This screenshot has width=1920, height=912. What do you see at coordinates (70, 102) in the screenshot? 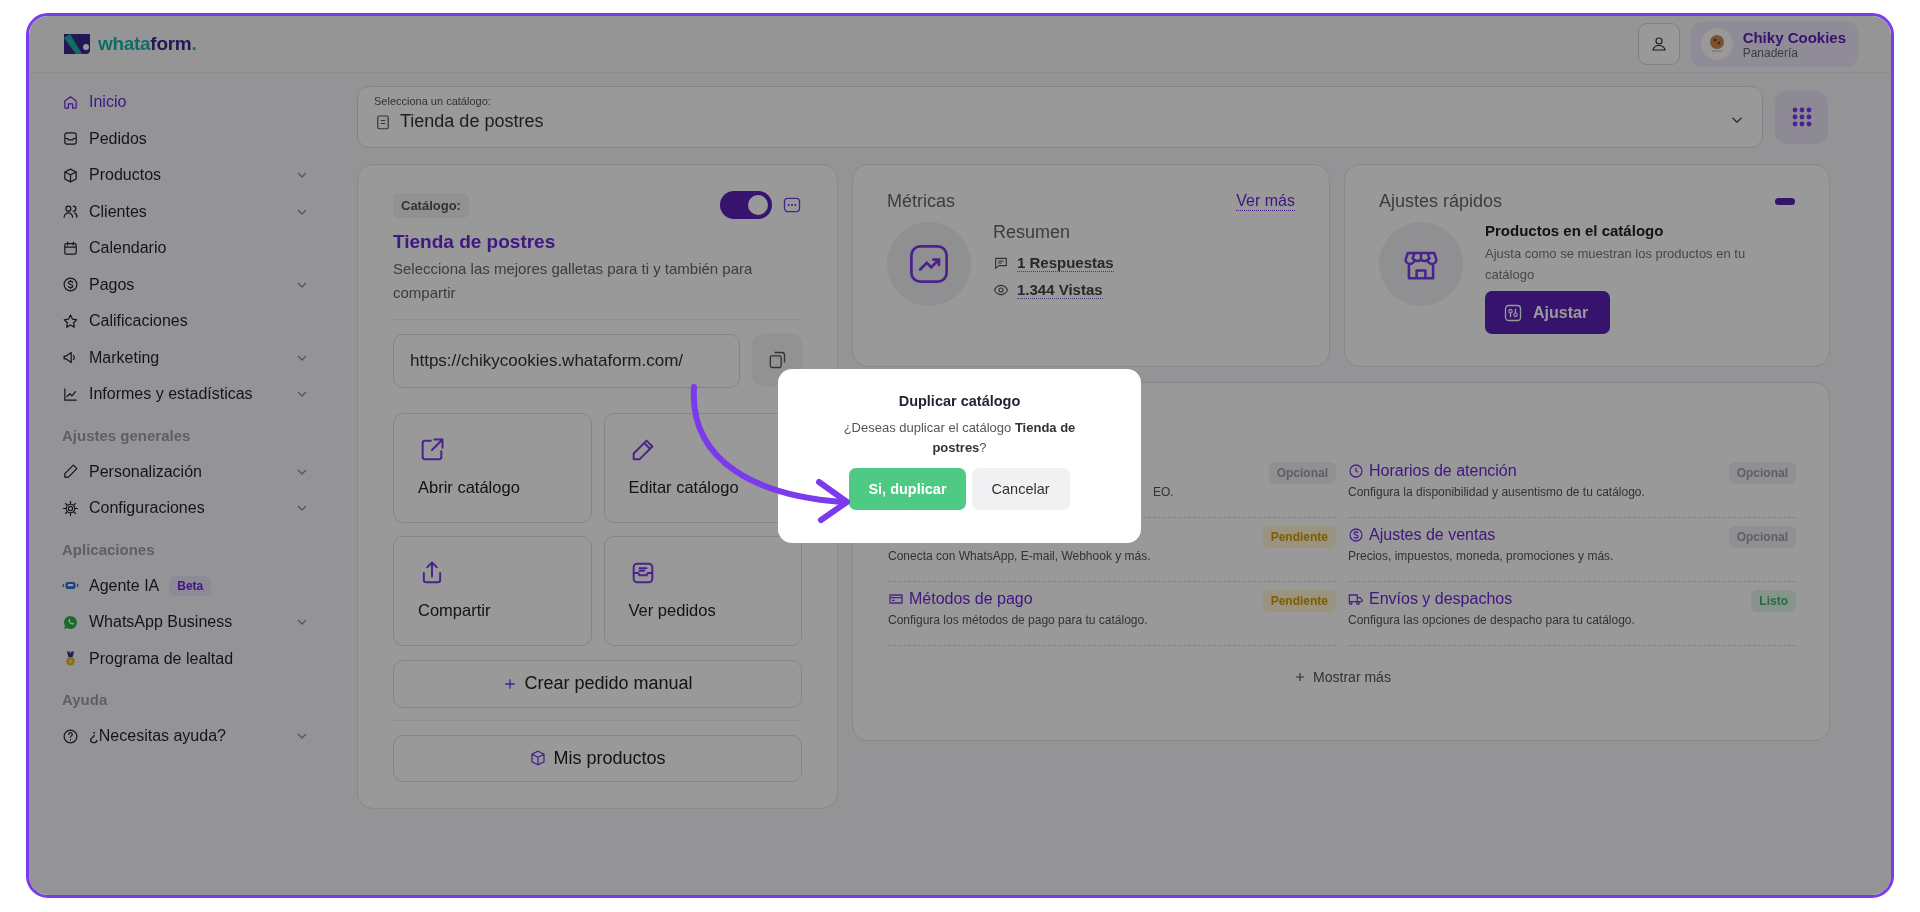
I see `home-icon` at bounding box center [70, 102].